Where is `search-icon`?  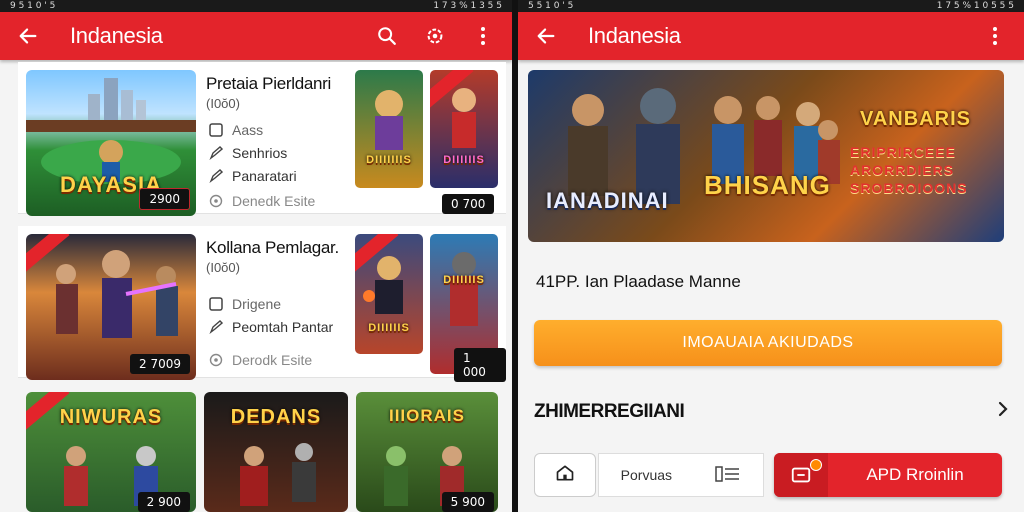
search-icon is located at coordinates (387, 36).